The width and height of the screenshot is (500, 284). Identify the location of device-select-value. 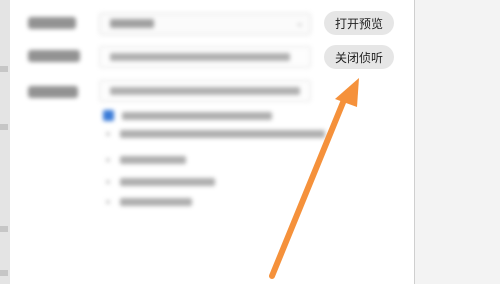
(132, 23).